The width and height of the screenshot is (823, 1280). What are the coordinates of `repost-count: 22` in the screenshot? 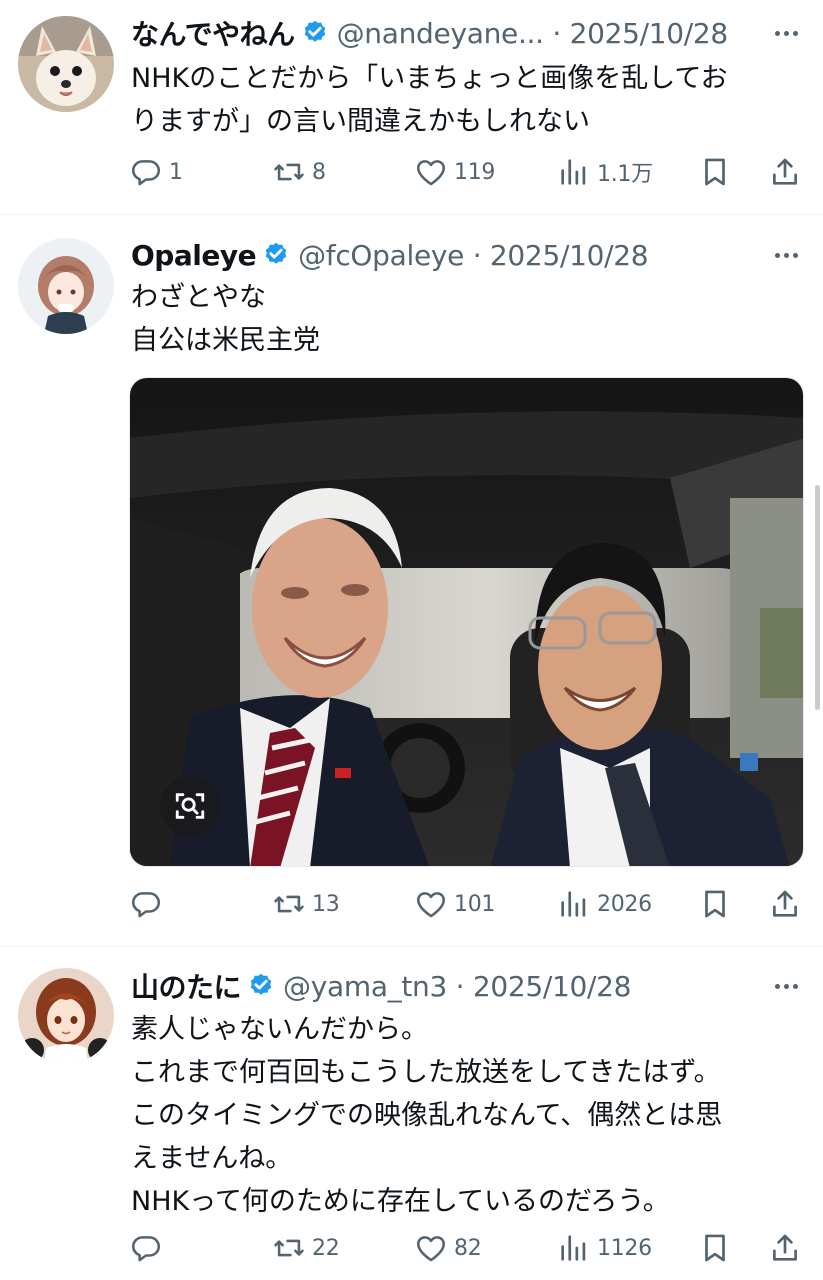 It's located at (326, 1248).